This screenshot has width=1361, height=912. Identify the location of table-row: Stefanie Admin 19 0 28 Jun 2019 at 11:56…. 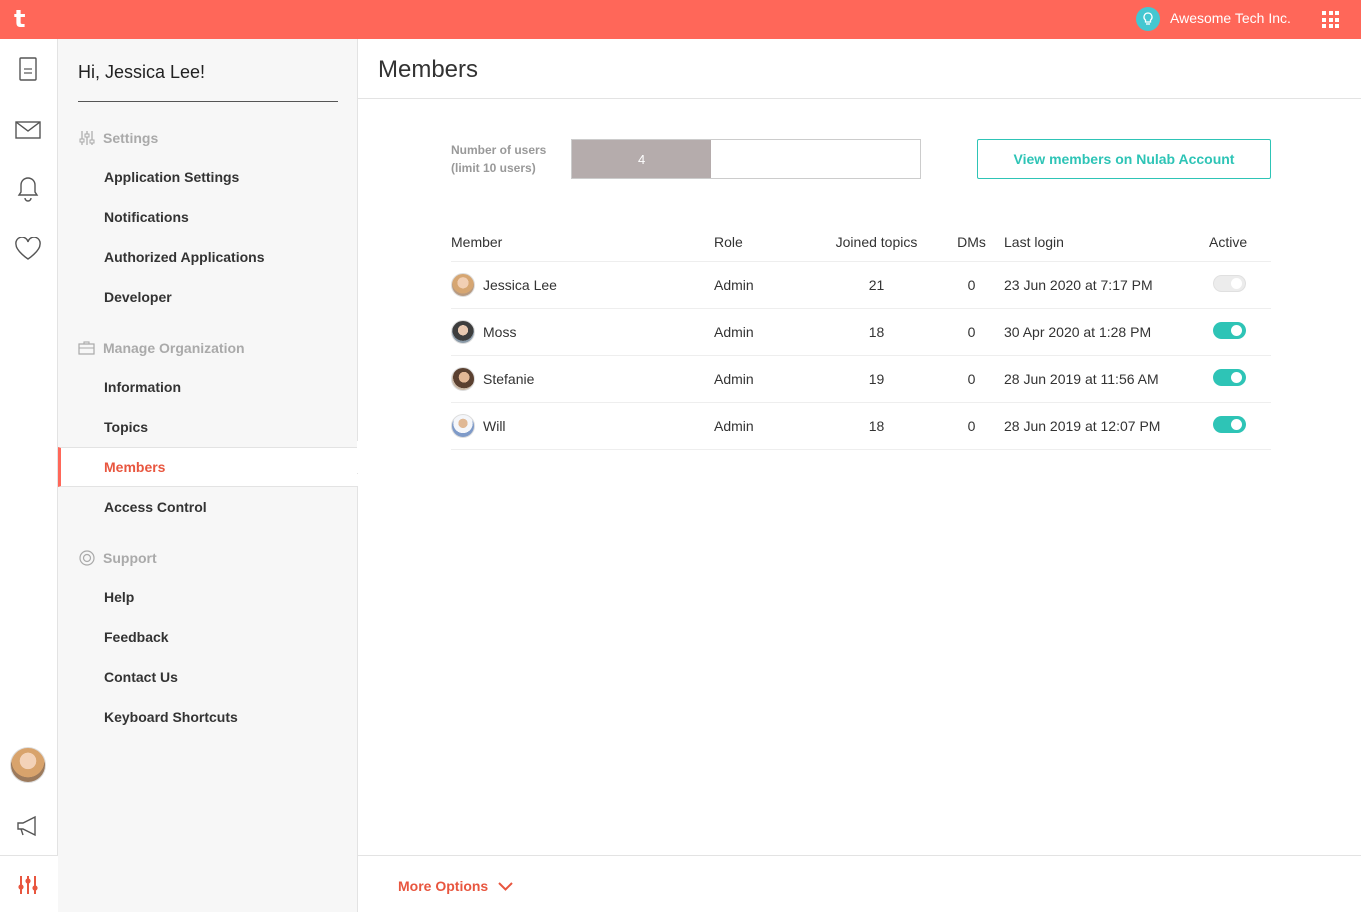
(861, 379).